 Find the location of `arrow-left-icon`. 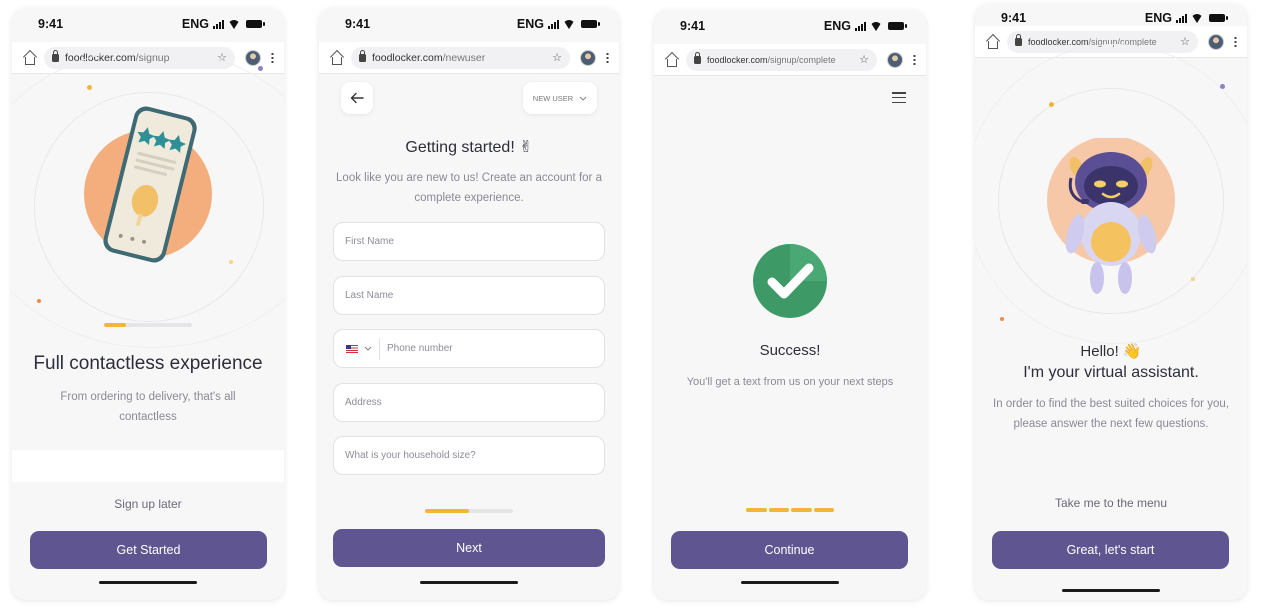

arrow-left-icon is located at coordinates (357, 98).